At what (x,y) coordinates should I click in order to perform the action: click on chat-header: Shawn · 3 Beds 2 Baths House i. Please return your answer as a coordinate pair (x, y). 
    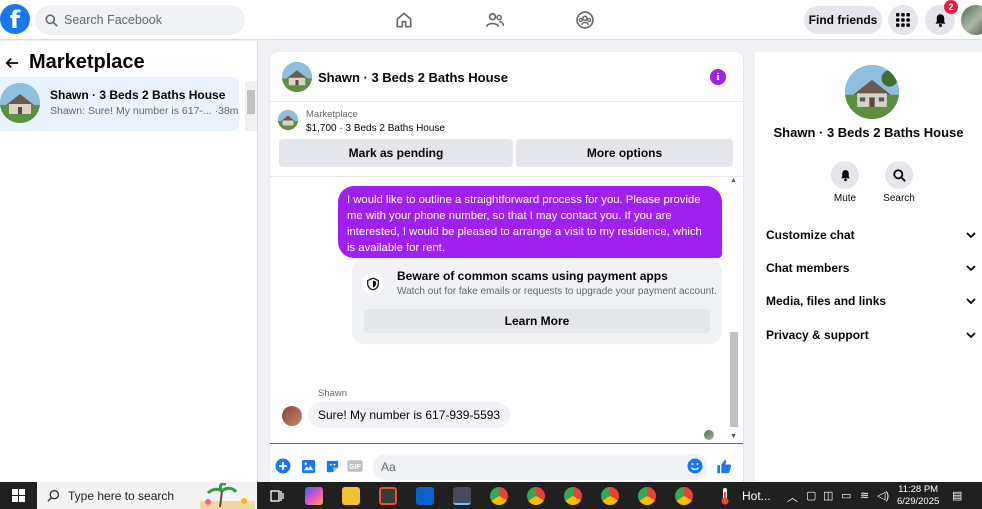
    Looking at the image, I should click on (506, 77).